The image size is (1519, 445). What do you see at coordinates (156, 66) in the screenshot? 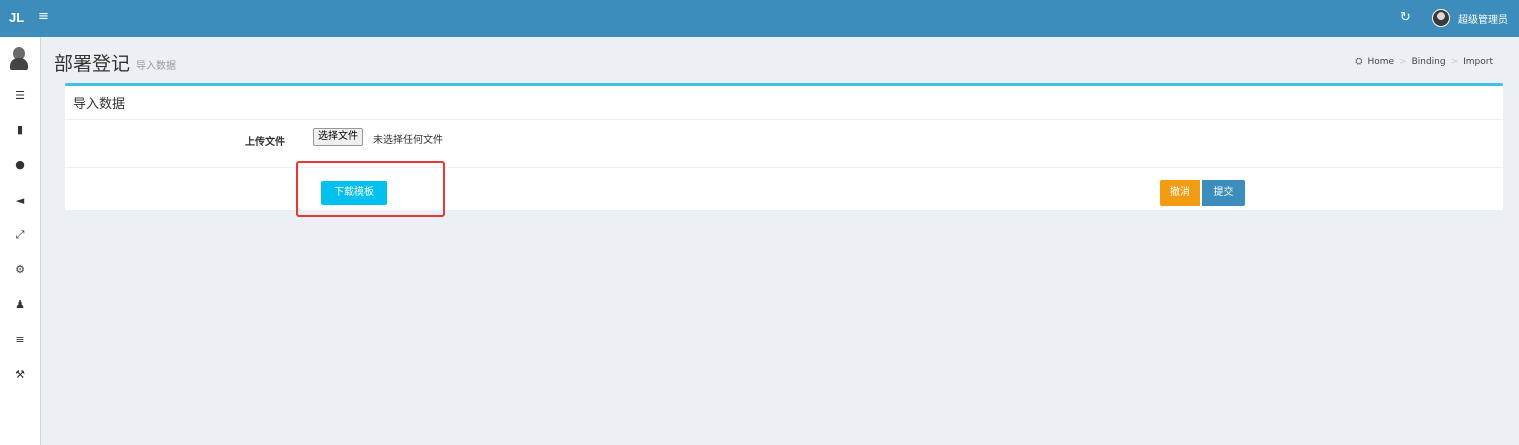
I see `page-subtitle: 导入数据` at bounding box center [156, 66].